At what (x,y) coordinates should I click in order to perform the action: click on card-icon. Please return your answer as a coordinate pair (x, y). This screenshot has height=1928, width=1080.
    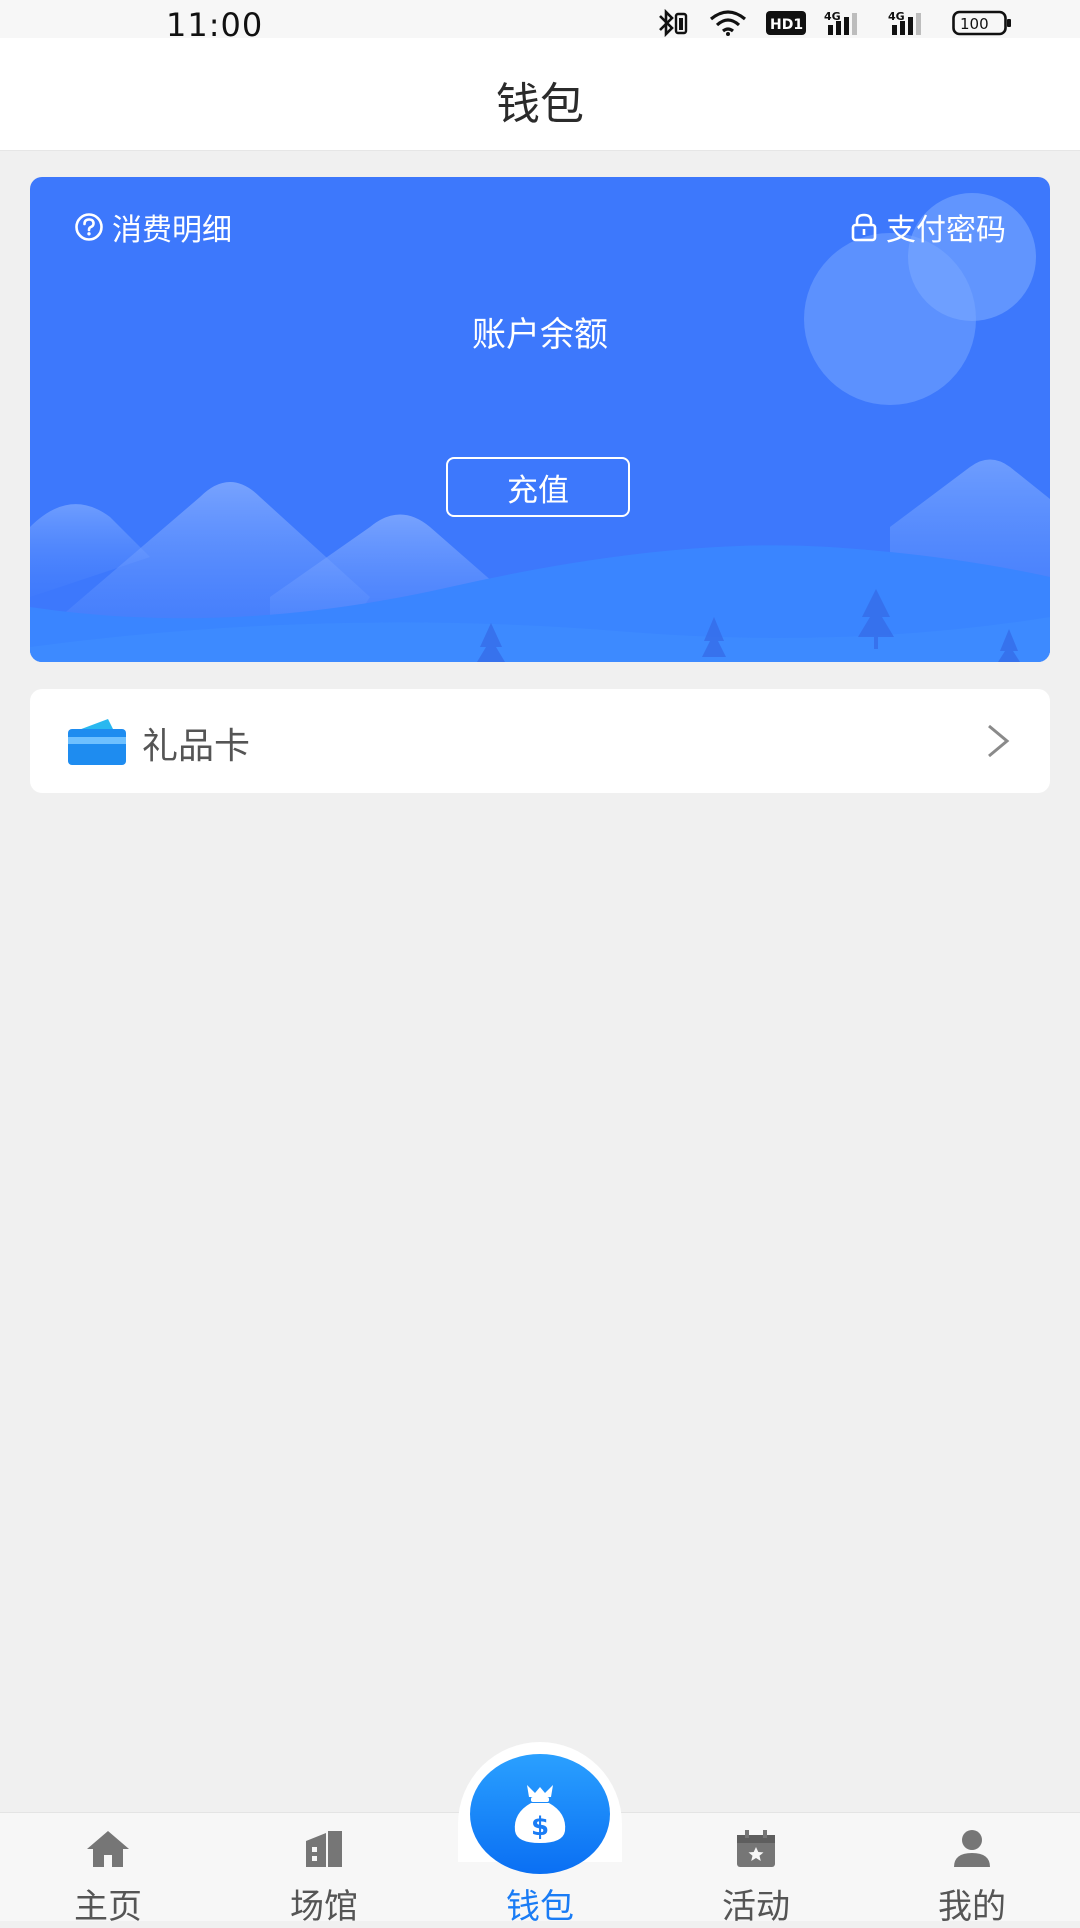
    Looking at the image, I should click on (97, 742).